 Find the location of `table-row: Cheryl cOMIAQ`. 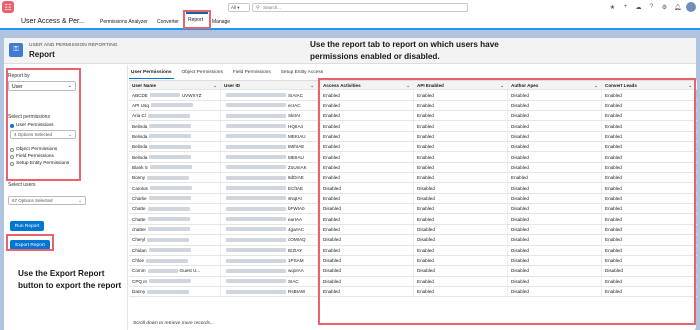

table-row: Cheryl cOMIAQ is located at coordinates (223, 240).